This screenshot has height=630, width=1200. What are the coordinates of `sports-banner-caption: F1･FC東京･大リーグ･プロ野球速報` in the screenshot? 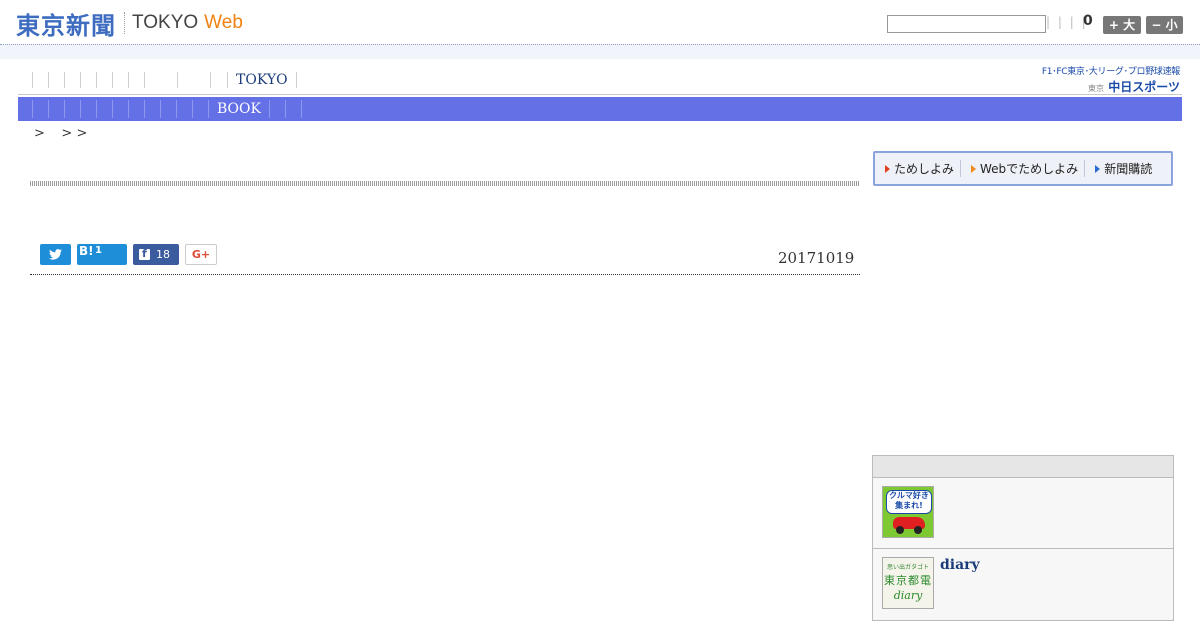 It's located at (1110, 72).